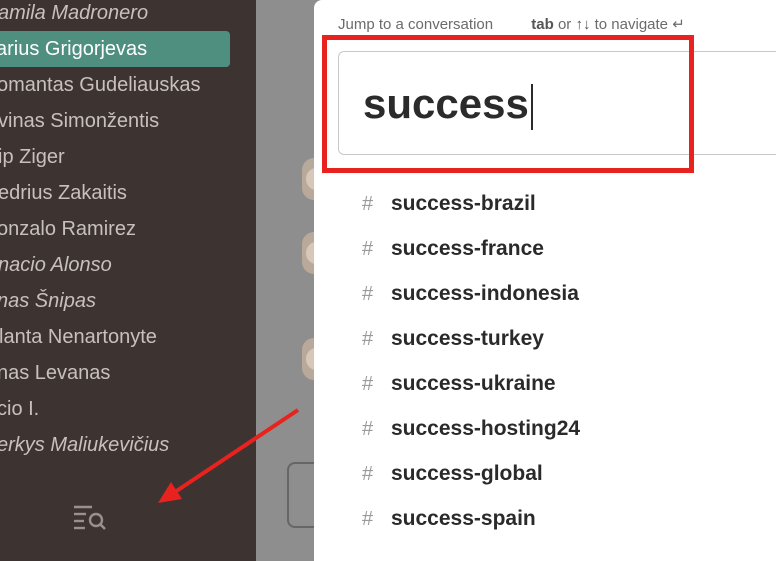 The height and width of the screenshot is (561, 776). What do you see at coordinates (128, 193) in the screenshot?
I see `sidebar-item: edrius Zakaitis` at bounding box center [128, 193].